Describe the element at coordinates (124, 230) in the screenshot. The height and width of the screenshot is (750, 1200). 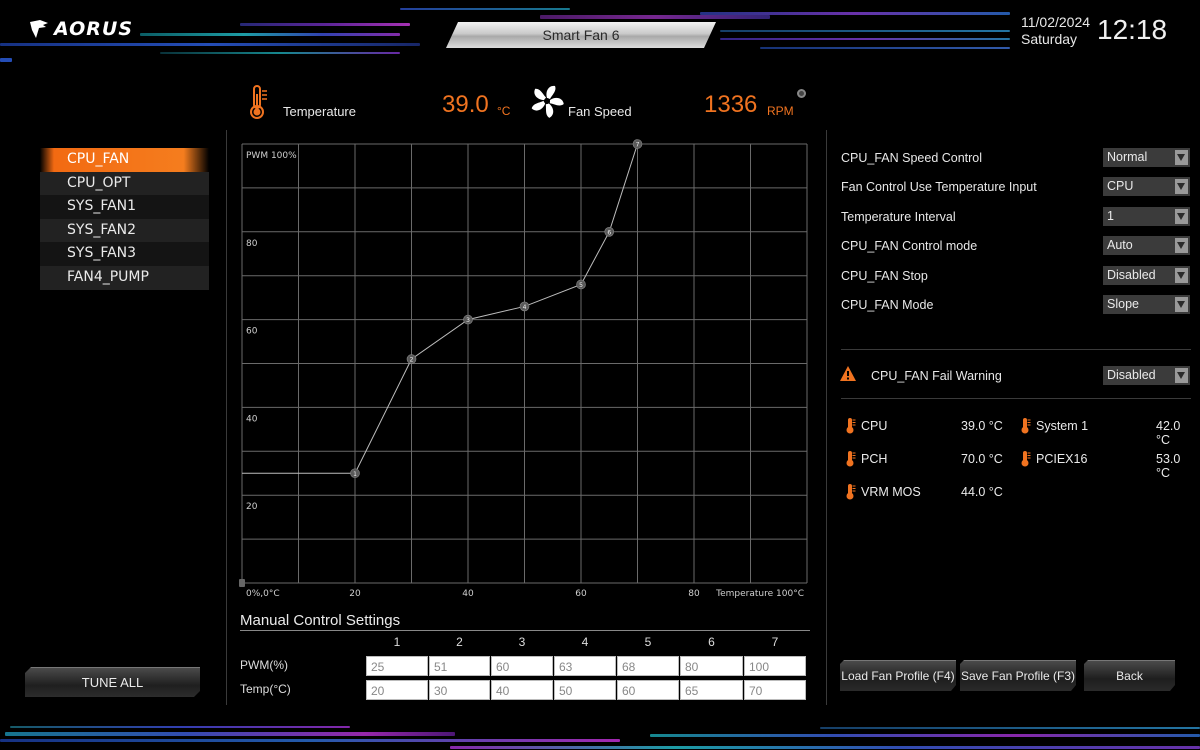
I see `fan-item-sys-fan2: SYS_FAN2` at that location.